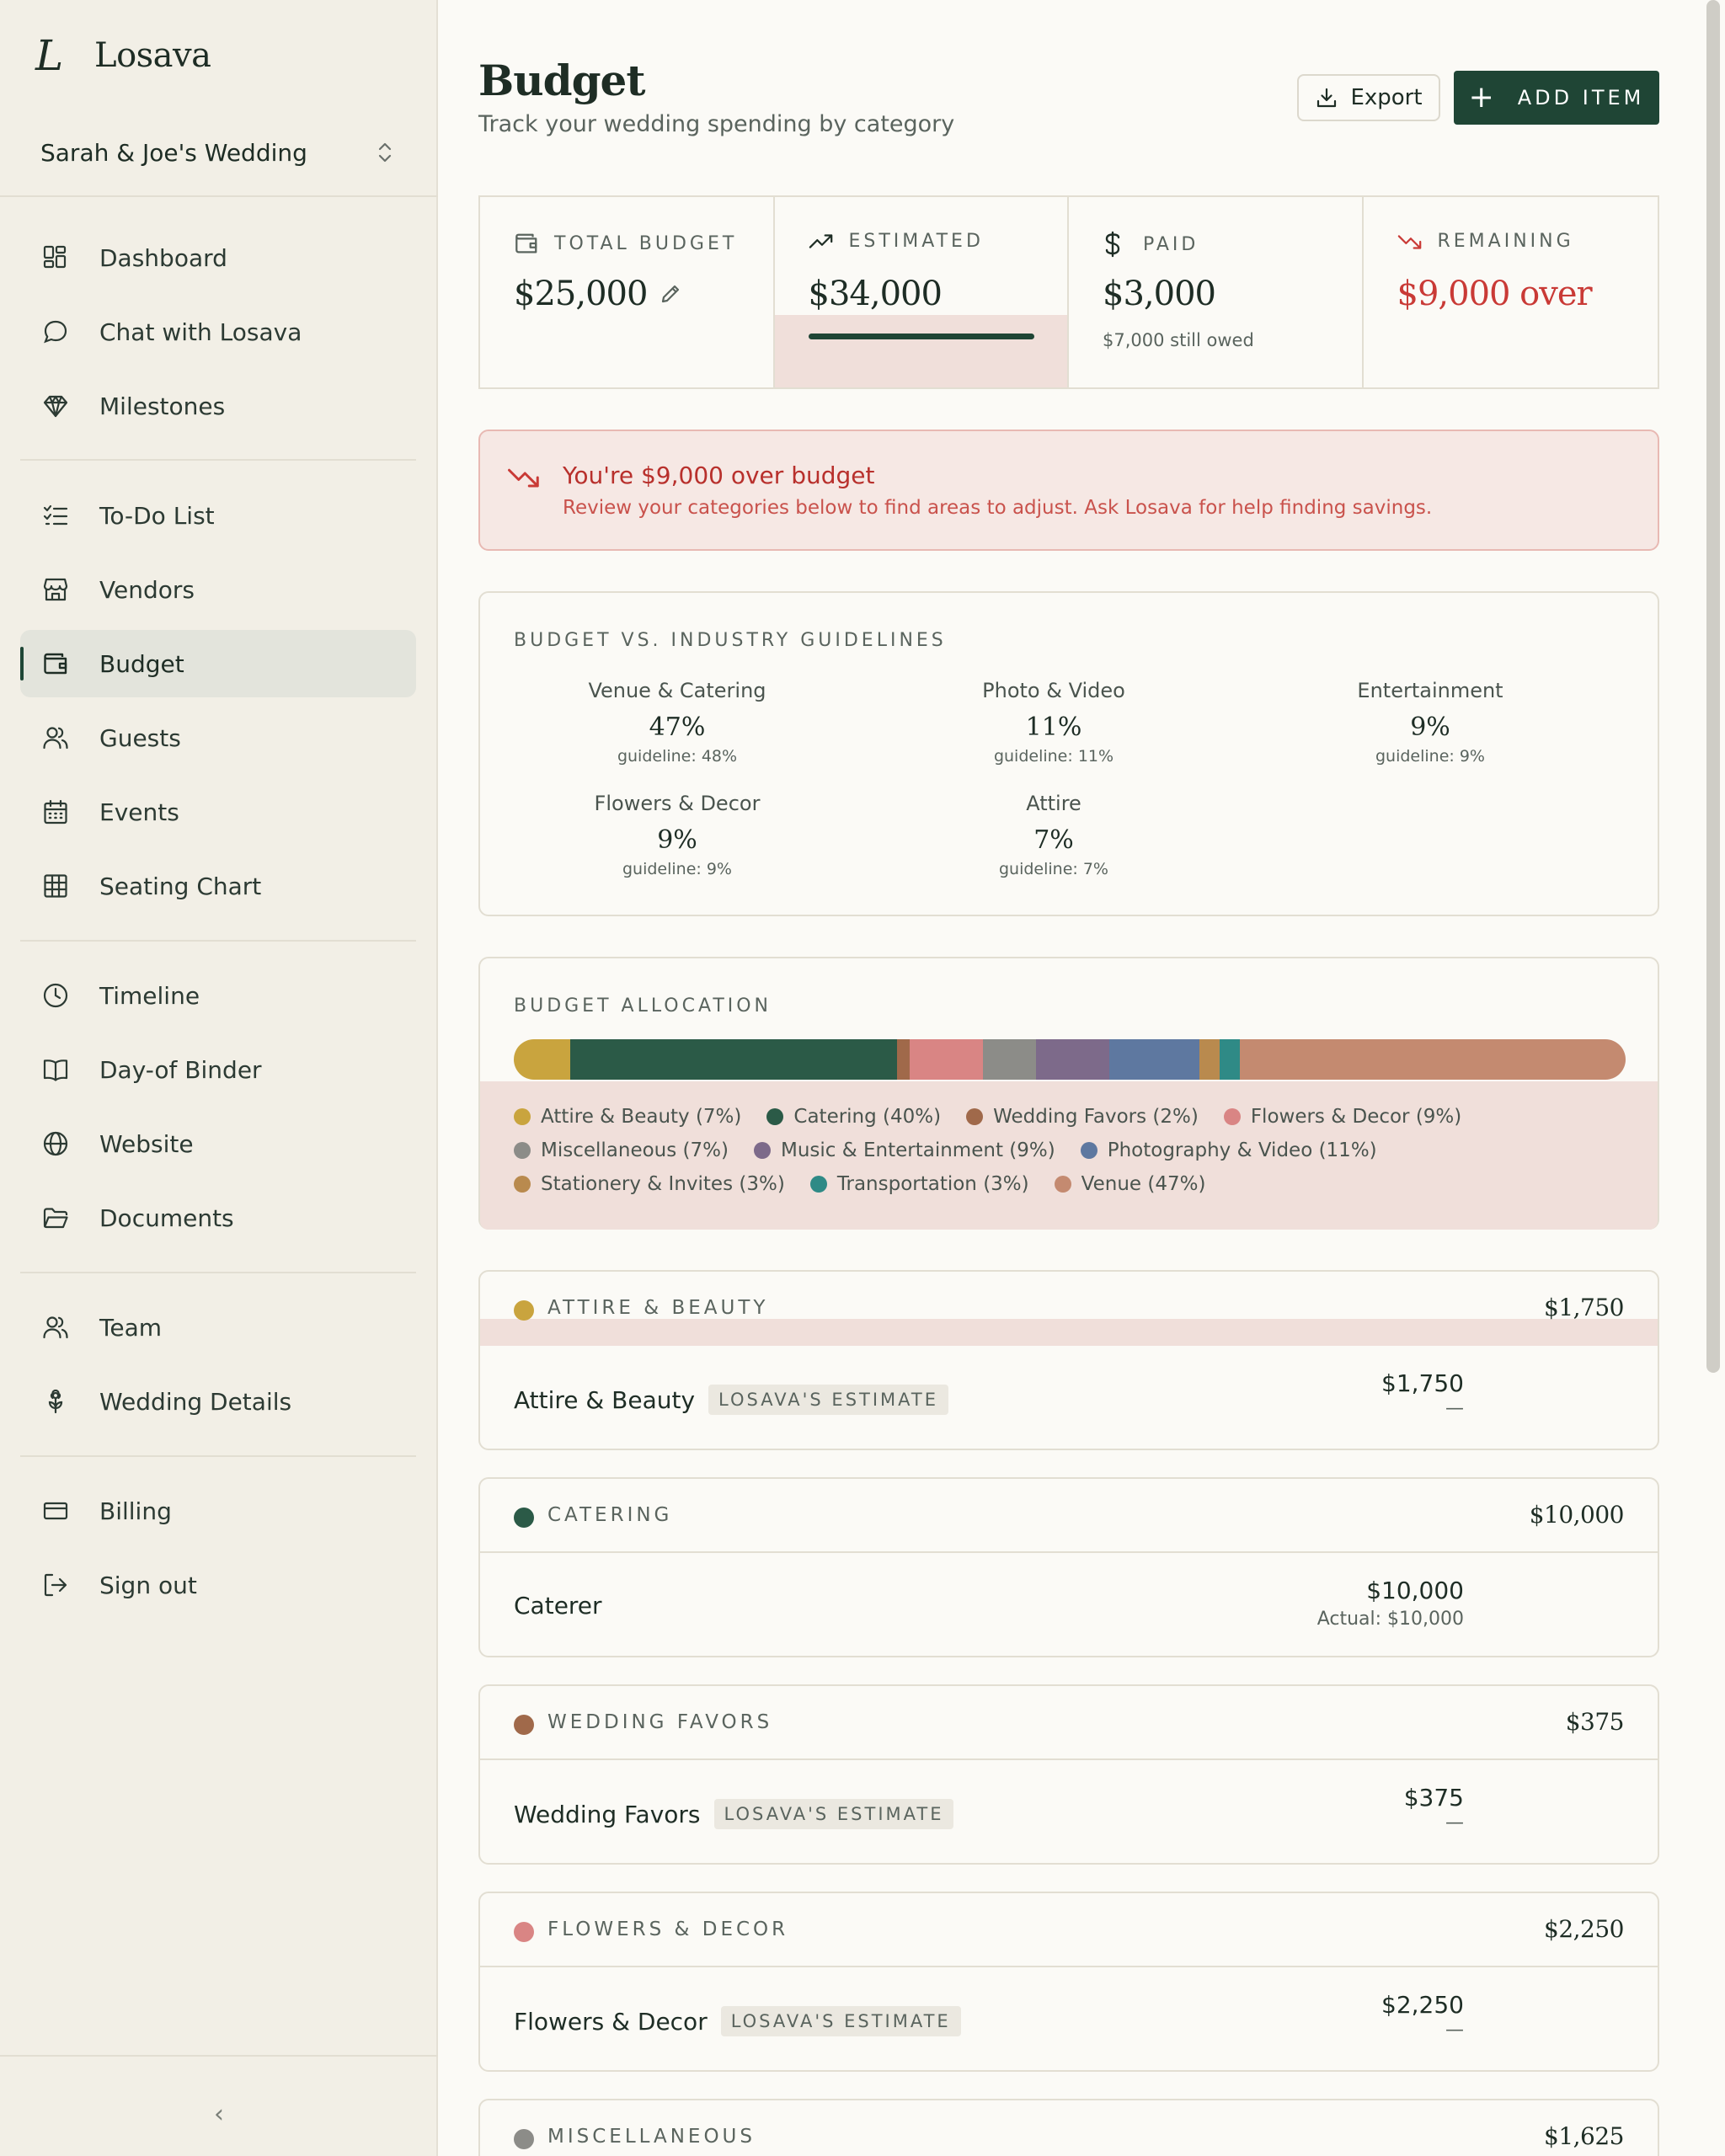  I want to click on stat-paid: PAID $3,000 $7,000 still owed, so click(1216, 292).